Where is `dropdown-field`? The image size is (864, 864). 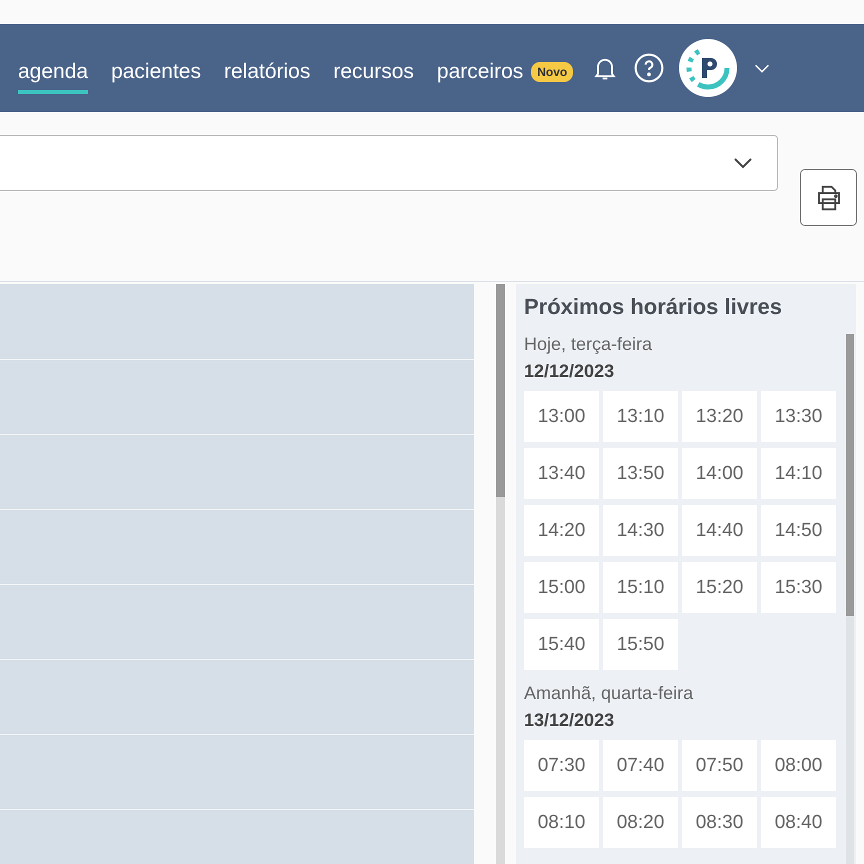 dropdown-field is located at coordinates (389, 163).